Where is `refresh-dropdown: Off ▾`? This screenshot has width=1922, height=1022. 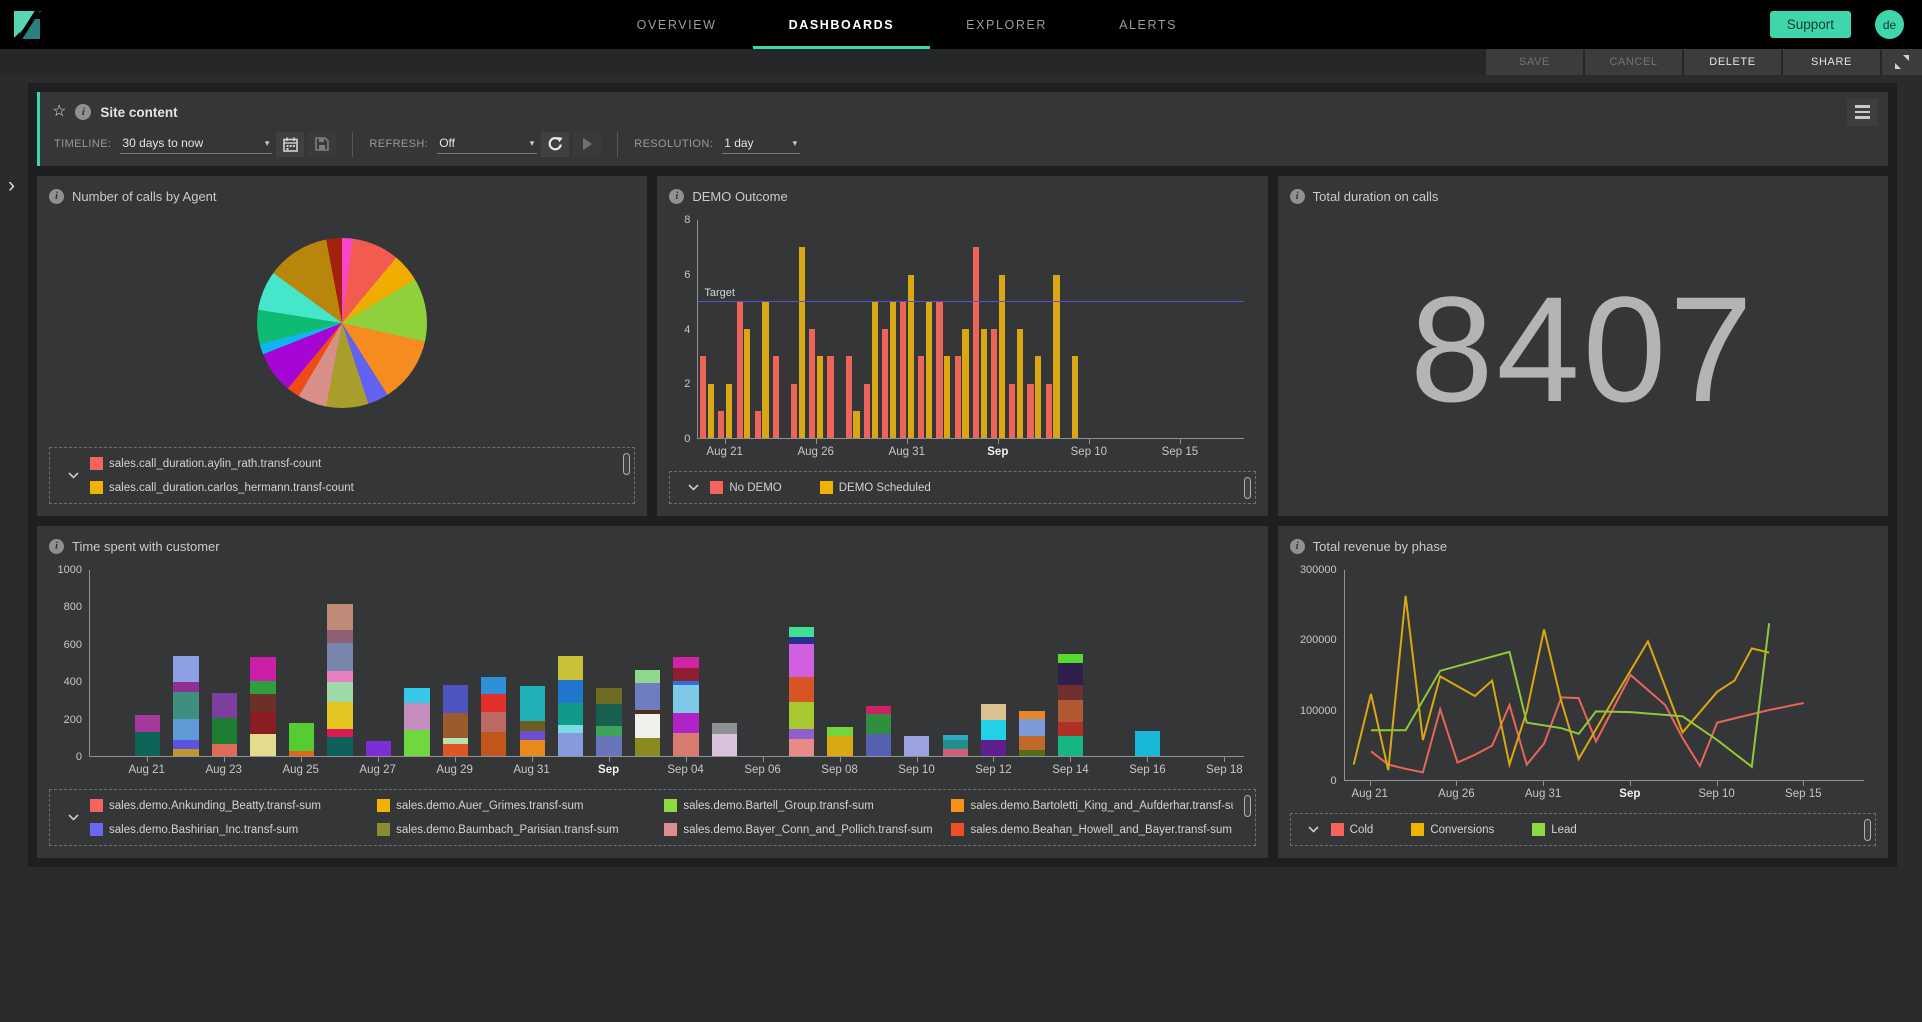 refresh-dropdown: Off ▾ is located at coordinates (487, 144).